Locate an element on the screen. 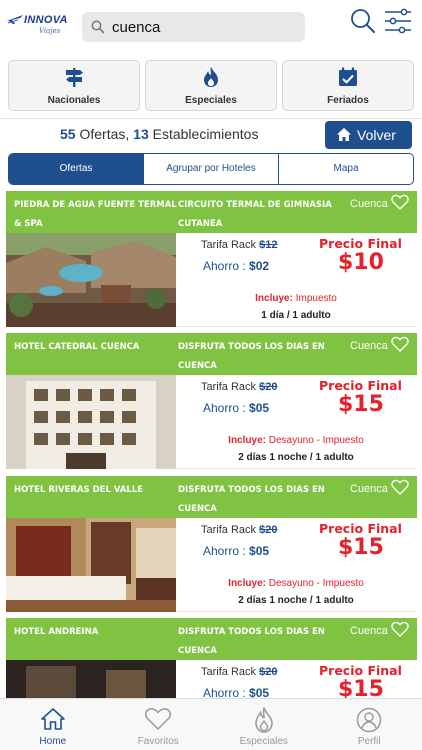 The width and height of the screenshot is (422, 750). header: INNOVA Viajes is located at coordinates (211, 26).